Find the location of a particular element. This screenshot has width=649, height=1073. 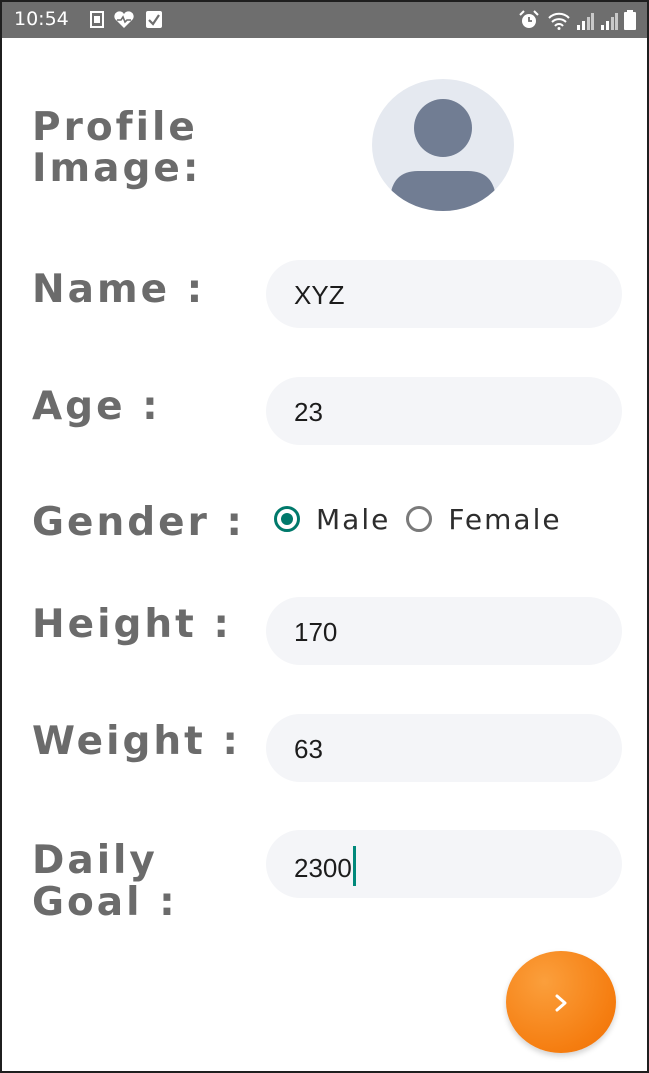

weight-label: Weight : is located at coordinates (136, 741).